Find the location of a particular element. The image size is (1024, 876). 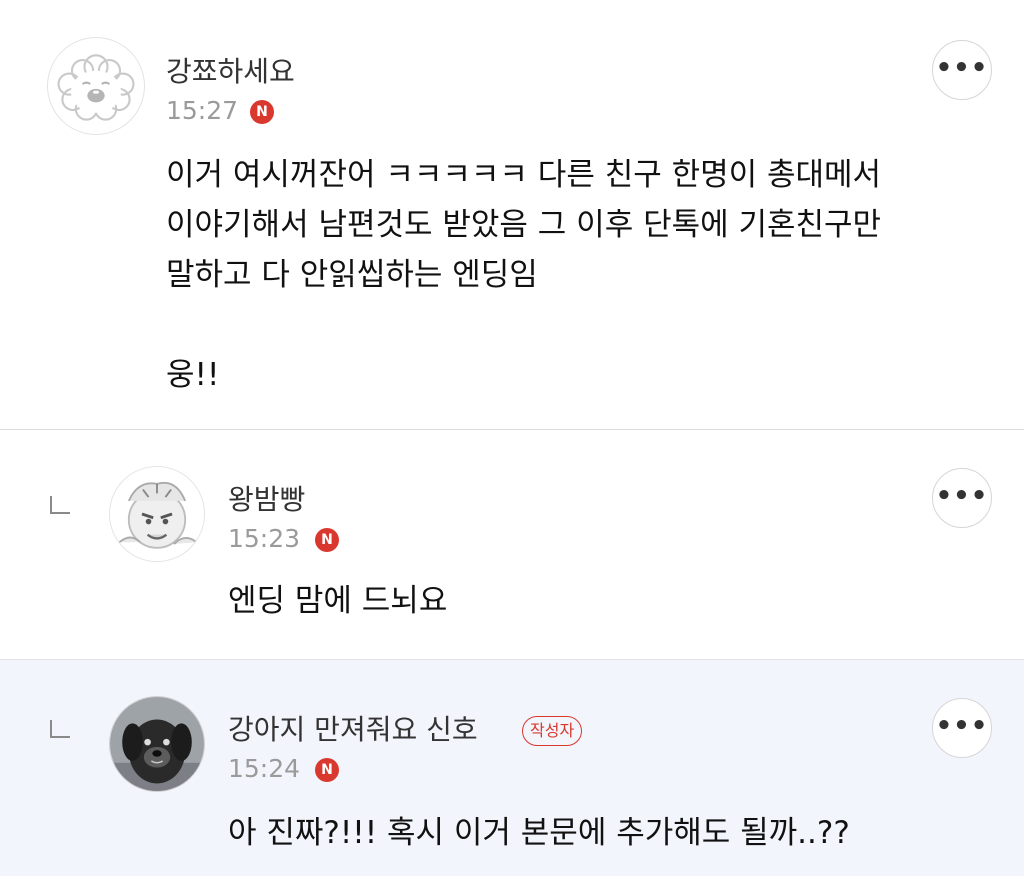

comment-author: 강아지 만져줘요 신호 is located at coordinates (353, 728).